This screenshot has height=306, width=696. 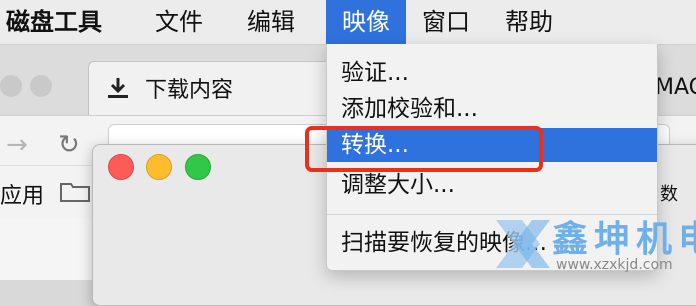 What do you see at coordinates (529, 22) in the screenshot?
I see `menu-help: 帮助` at bounding box center [529, 22].